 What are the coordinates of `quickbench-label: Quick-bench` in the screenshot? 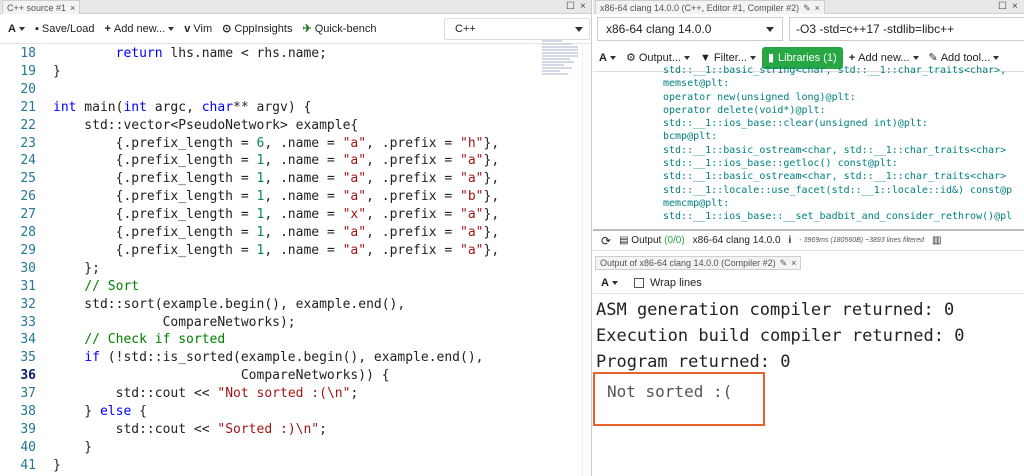 It's located at (345, 28).